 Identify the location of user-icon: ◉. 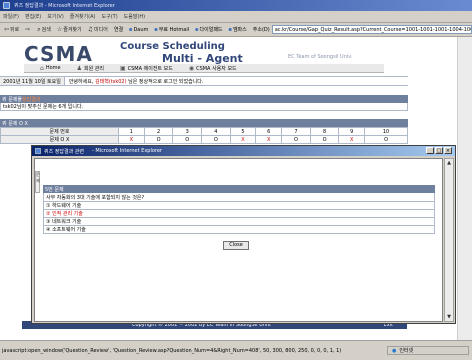
(191, 68).